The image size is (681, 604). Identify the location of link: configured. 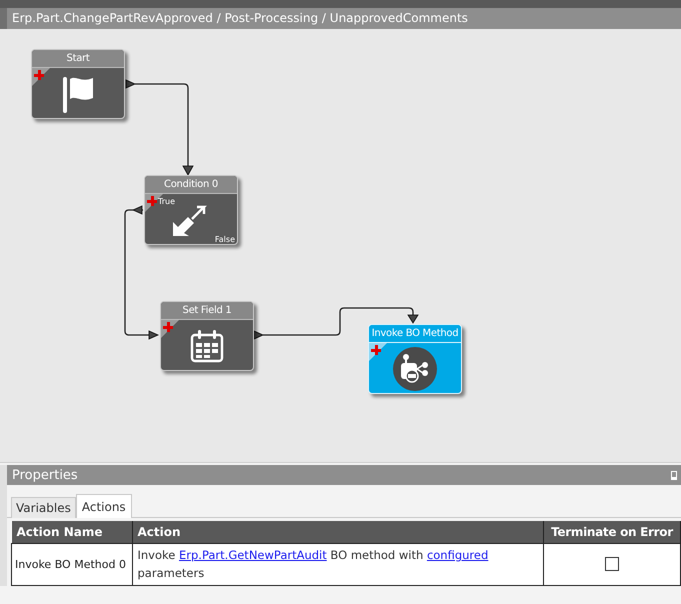
(457, 555).